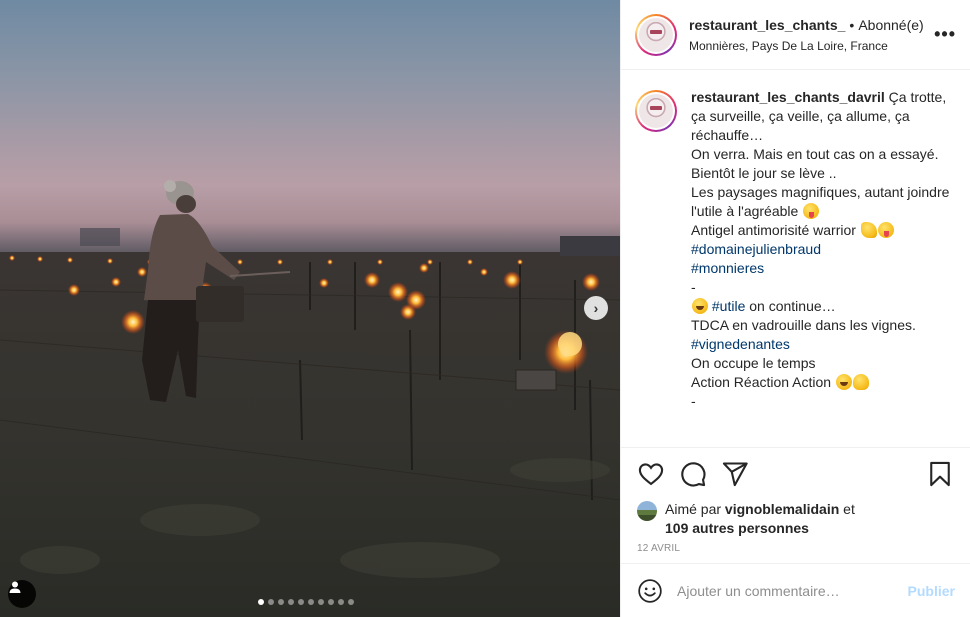  Describe the element at coordinates (761, 382) in the screenshot. I see `caption-line: Action Réaction Action` at that location.